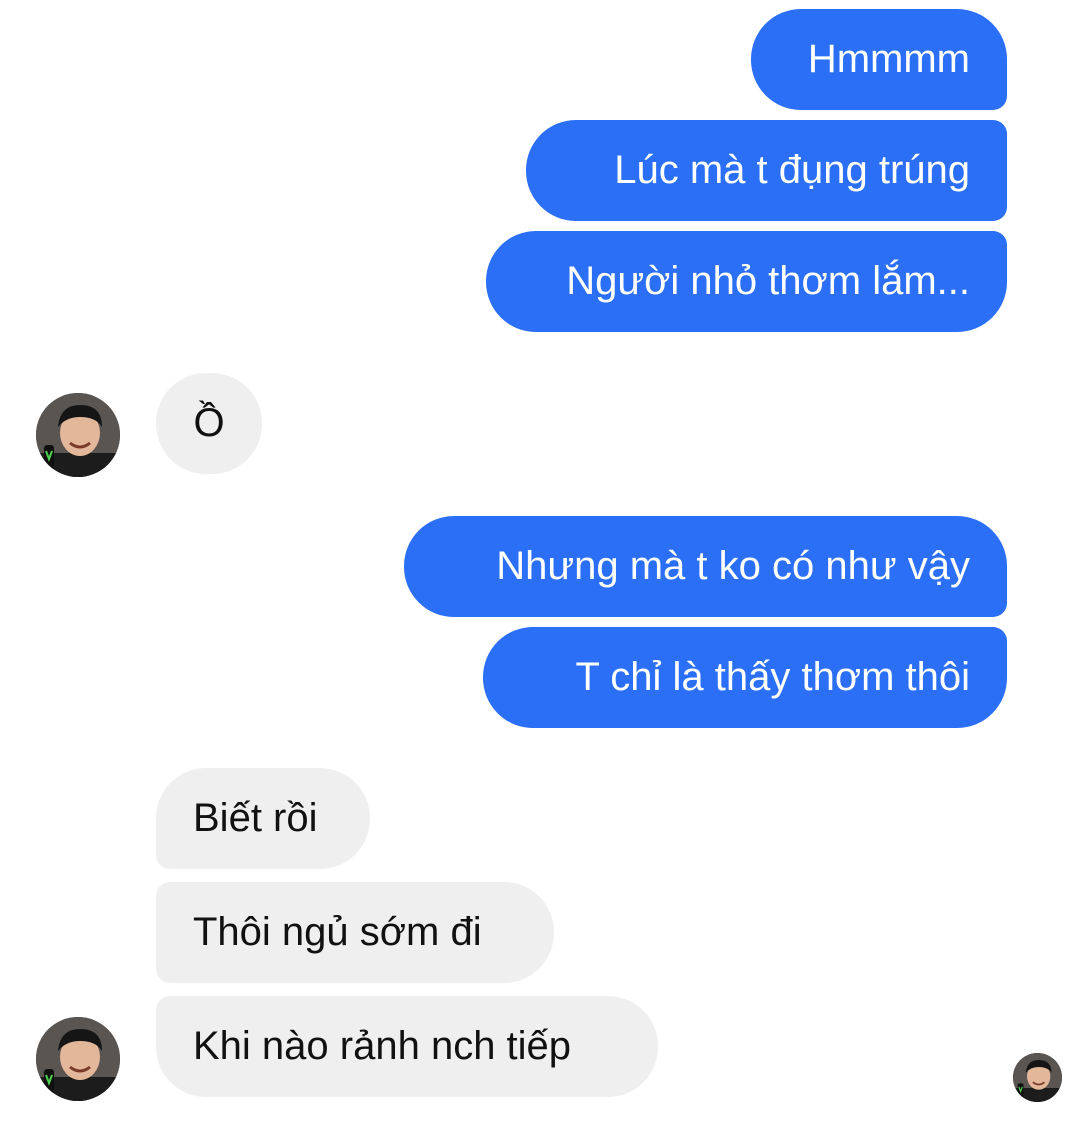 This screenshot has width=1079, height=1126. Describe the element at coordinates (263, 818) in the screenshot. I see `message-incoming: Biết rồi` at that location.